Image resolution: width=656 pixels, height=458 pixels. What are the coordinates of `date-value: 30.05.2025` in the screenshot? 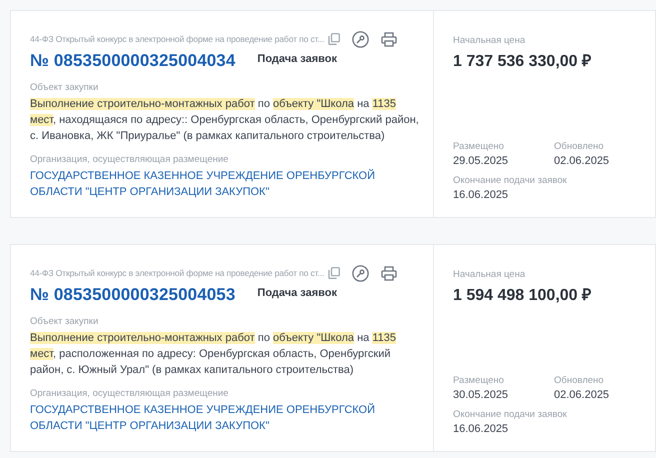 It's located at (481, 395).